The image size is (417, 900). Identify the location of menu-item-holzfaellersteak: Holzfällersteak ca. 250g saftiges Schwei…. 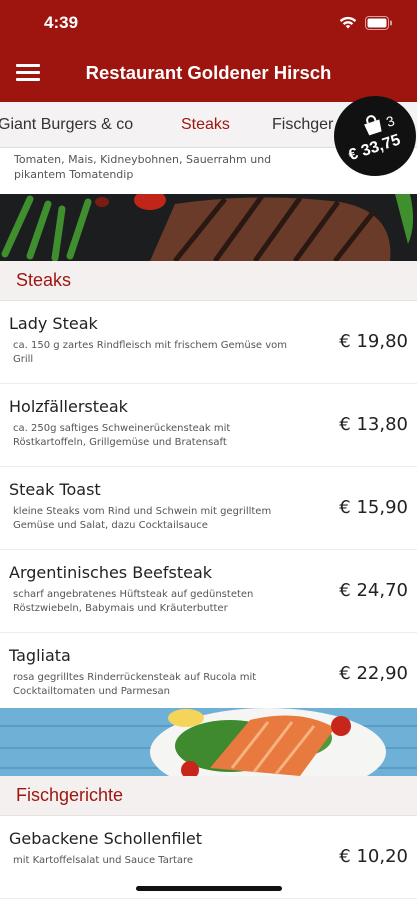
(208, 425).